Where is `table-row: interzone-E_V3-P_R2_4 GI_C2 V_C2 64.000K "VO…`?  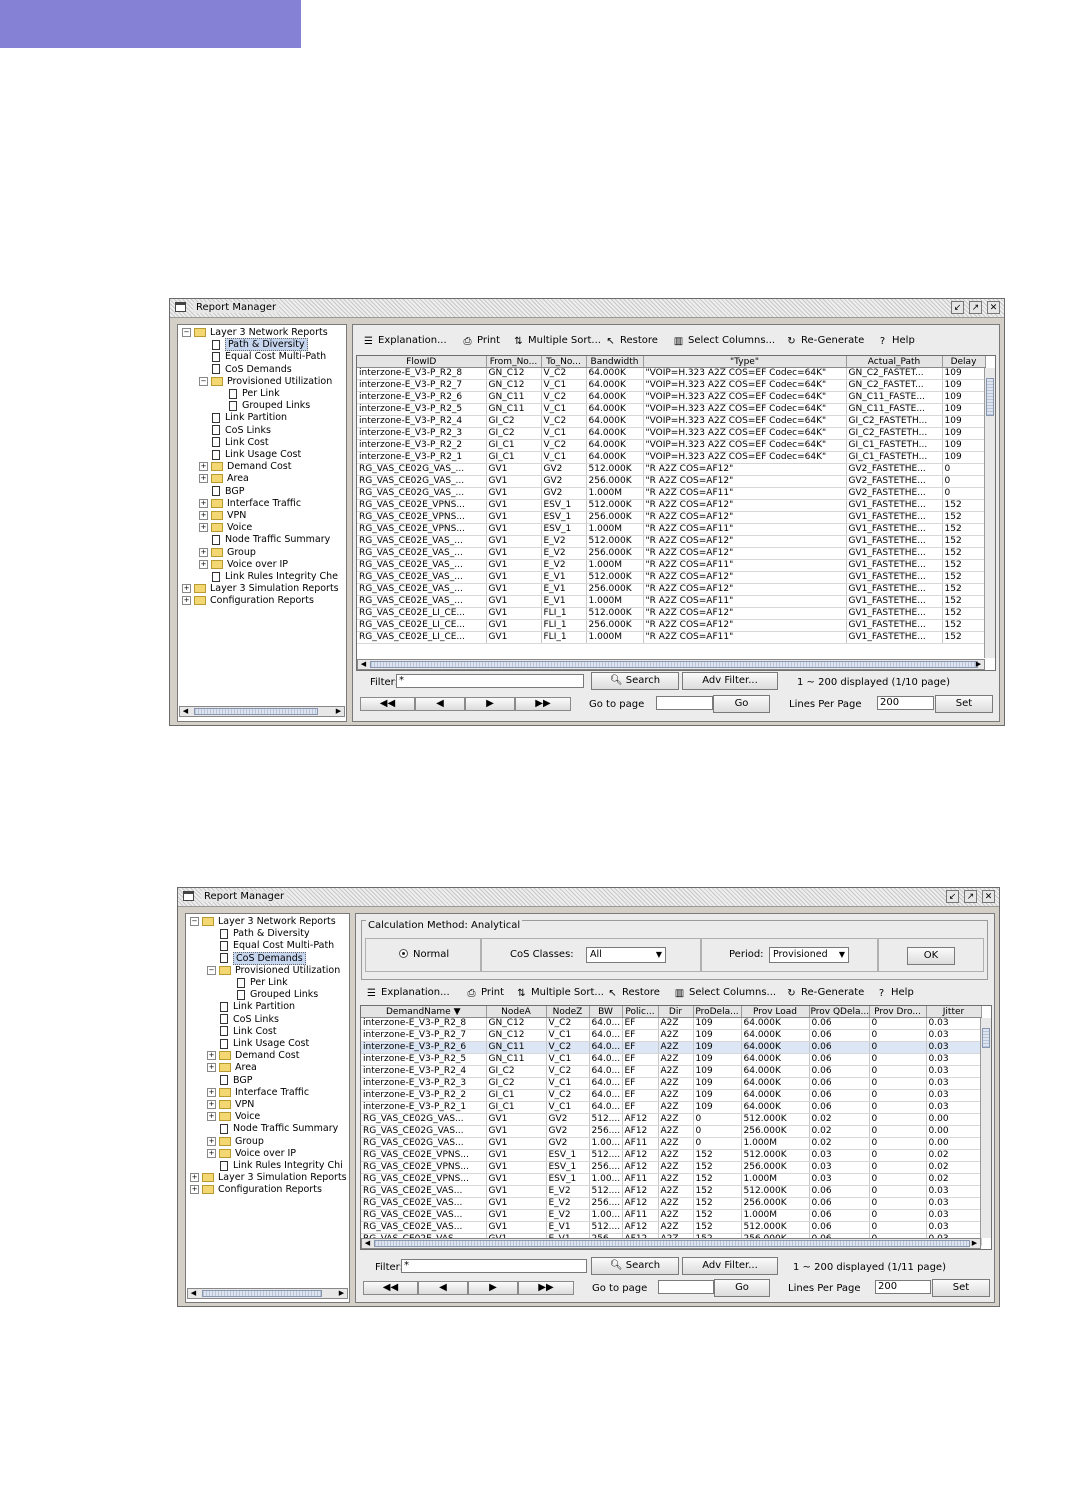
table-row: interzone-E_V3-P_R2_4 GI_C2 V_C2 64.000K "VO… is located at coordinates (671, 421).